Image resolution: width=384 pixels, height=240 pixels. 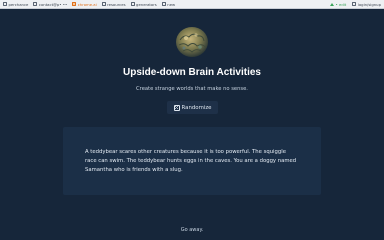 What do you see at coordinates (192, 230) in the screenshot?
I see `footer-text: Go away.` at bounding box center [192, 230].